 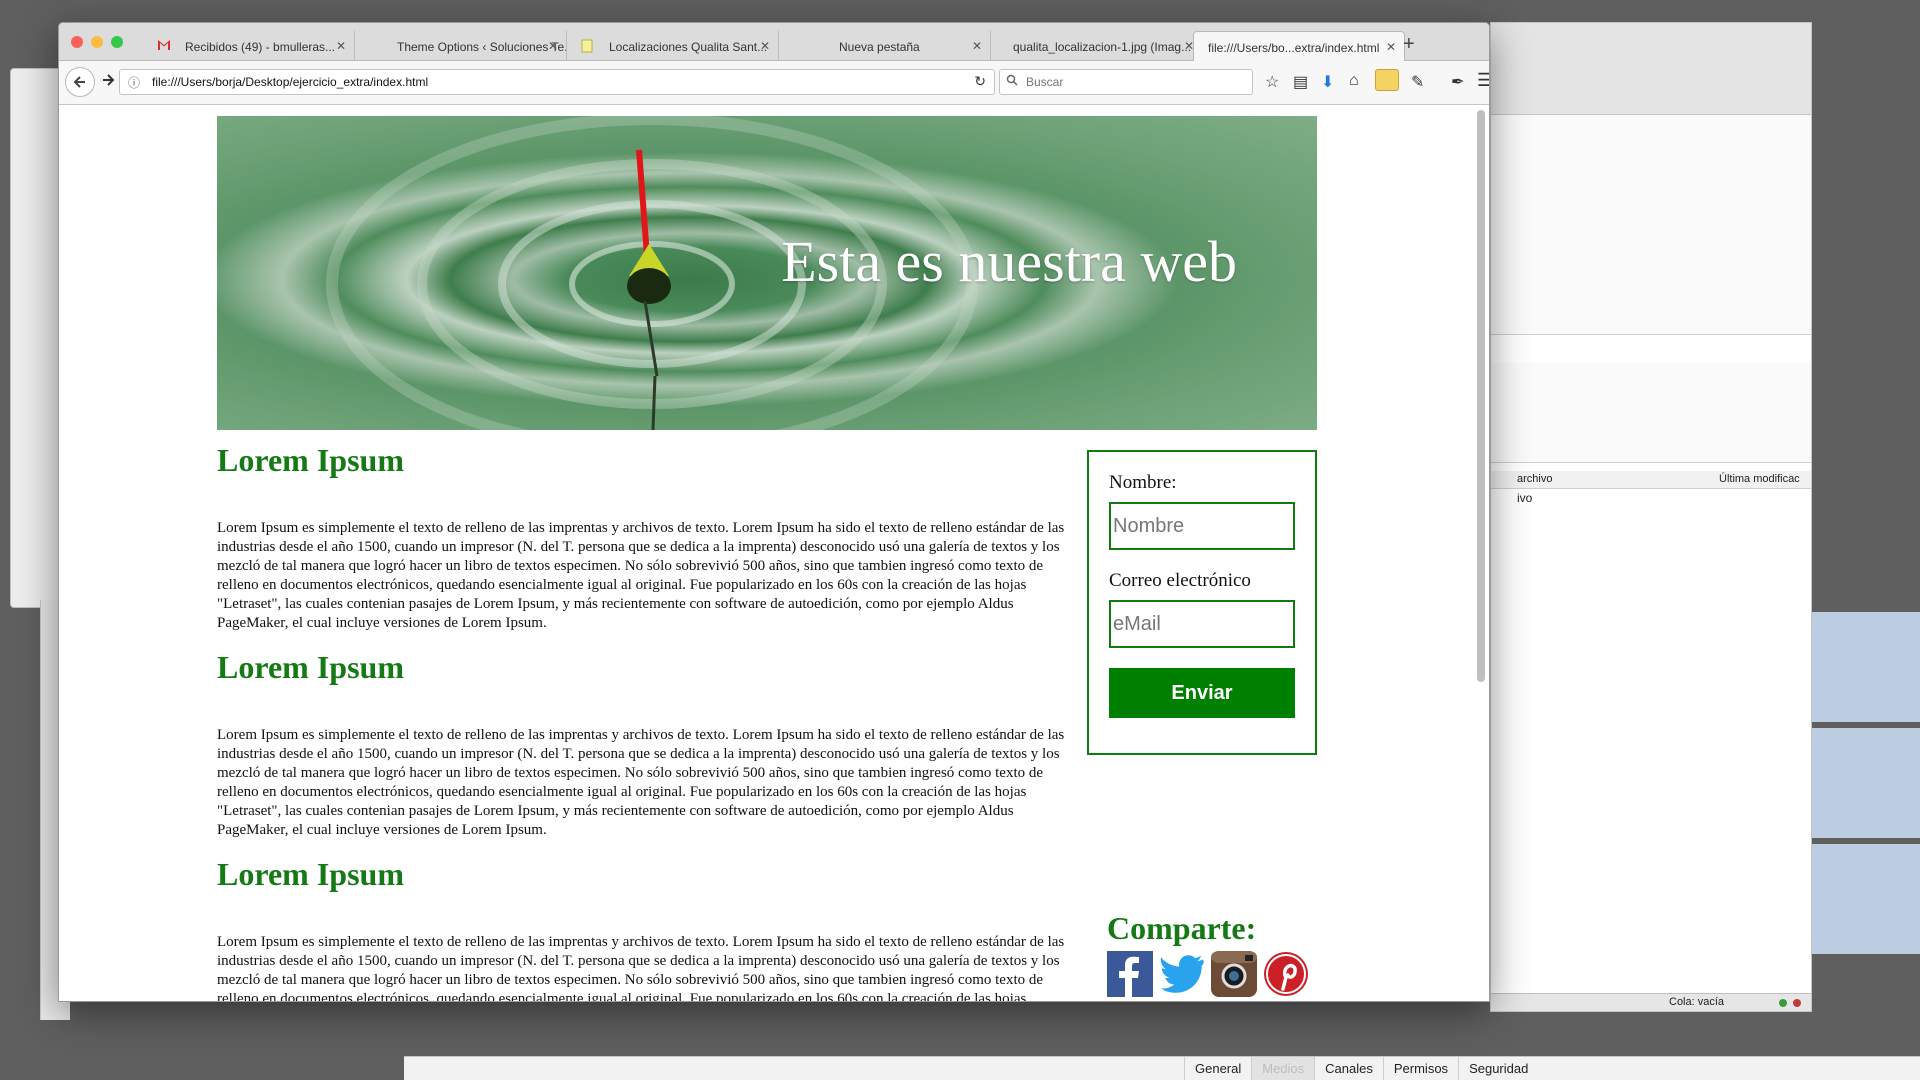 What do you see at coordinates (1217, 1068) in the screenshot?
I see `tab-general: General` at bounding box center [1217, 1068].